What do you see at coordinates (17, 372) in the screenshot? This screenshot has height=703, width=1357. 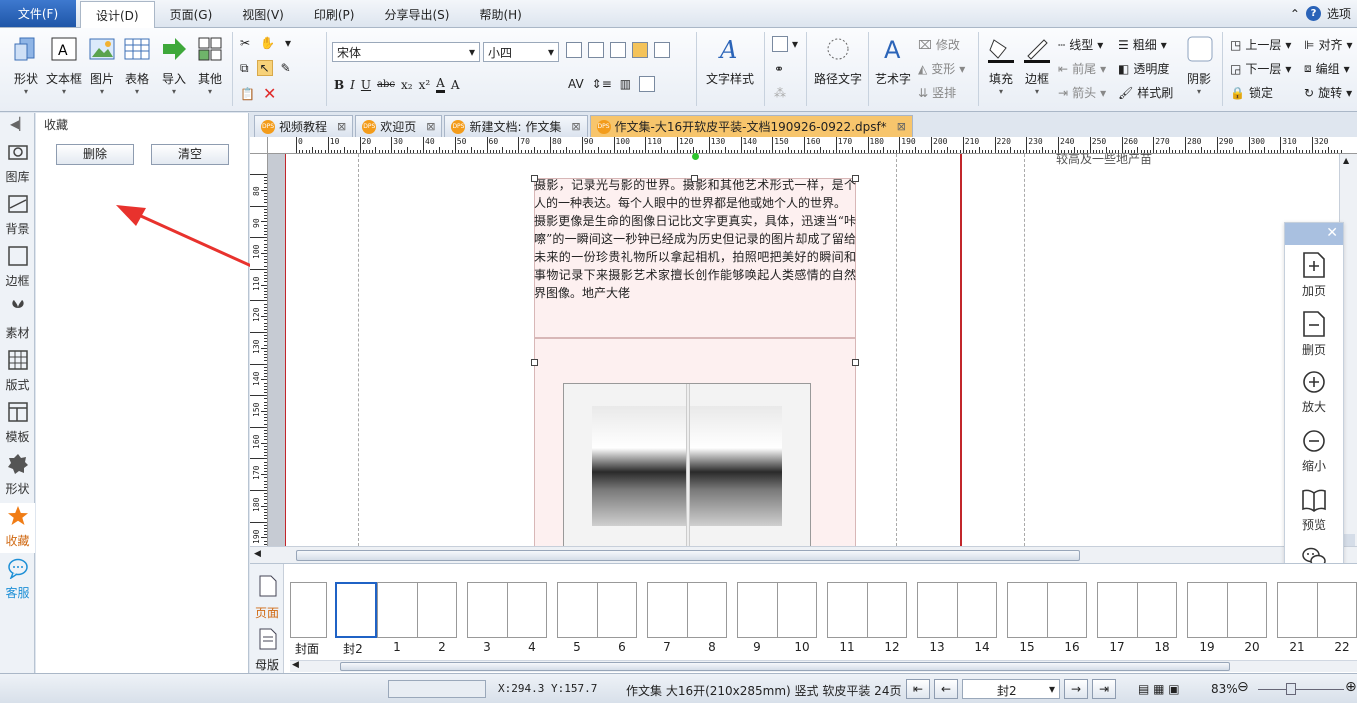 I see `sidebar-item-layout: 版式` at bounding box center [17, 372].